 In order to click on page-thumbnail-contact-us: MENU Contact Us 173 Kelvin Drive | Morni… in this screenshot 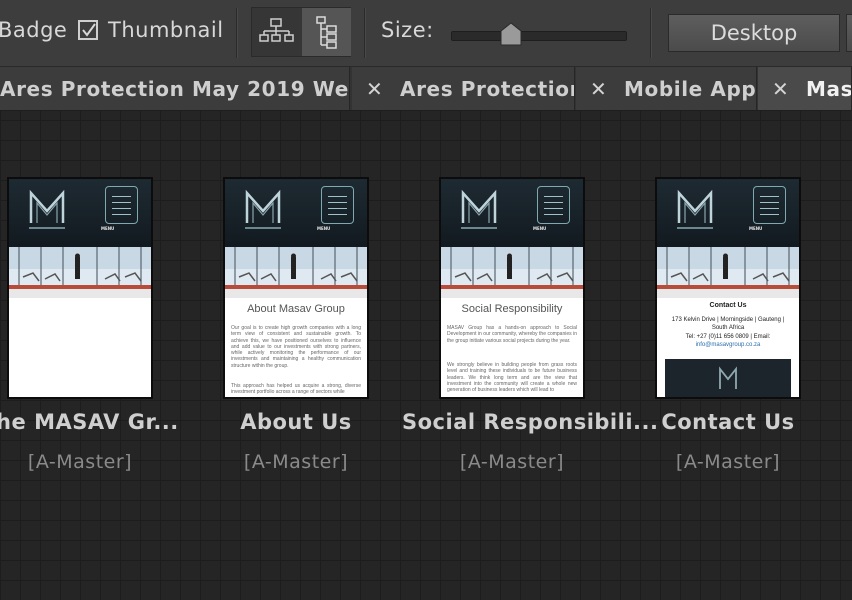, I will do `click(728, 288)`.